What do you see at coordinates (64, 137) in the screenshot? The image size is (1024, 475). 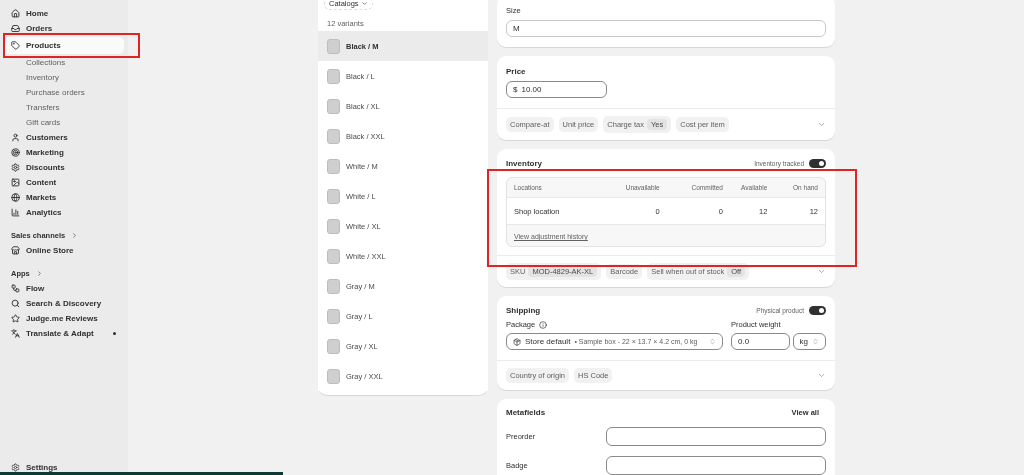 I see `nav-item: Customers` at bounding box center [64, 137].